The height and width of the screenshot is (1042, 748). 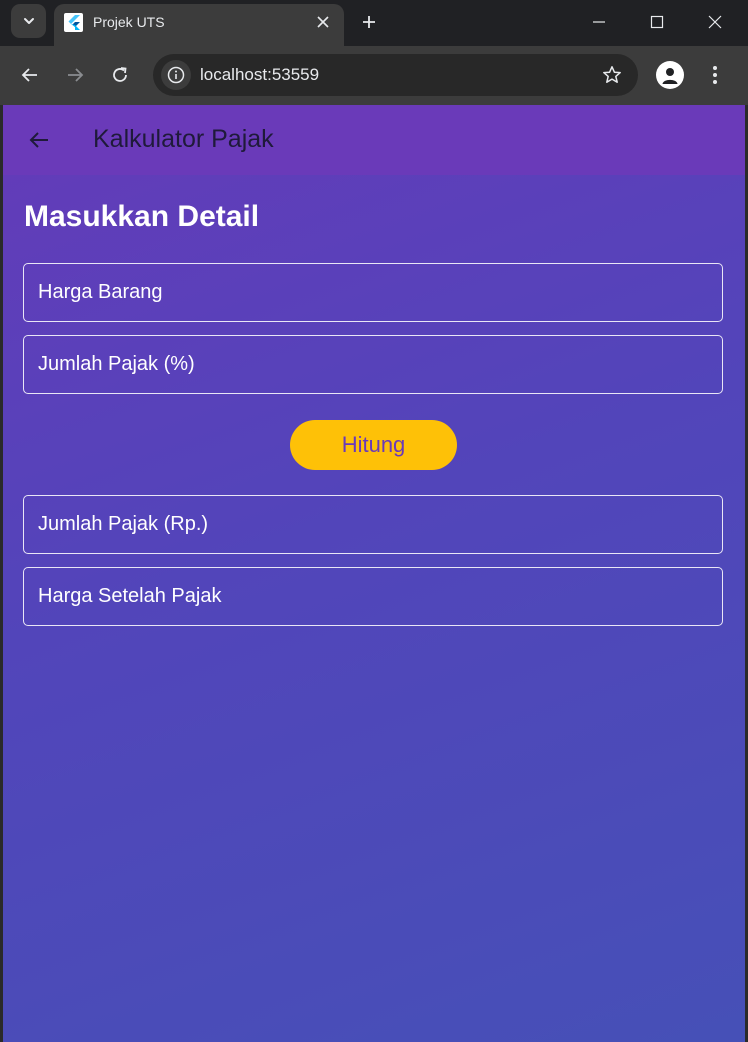 I want to click on browser-tab-active: Projek UTS, so click(x=199, y=25).